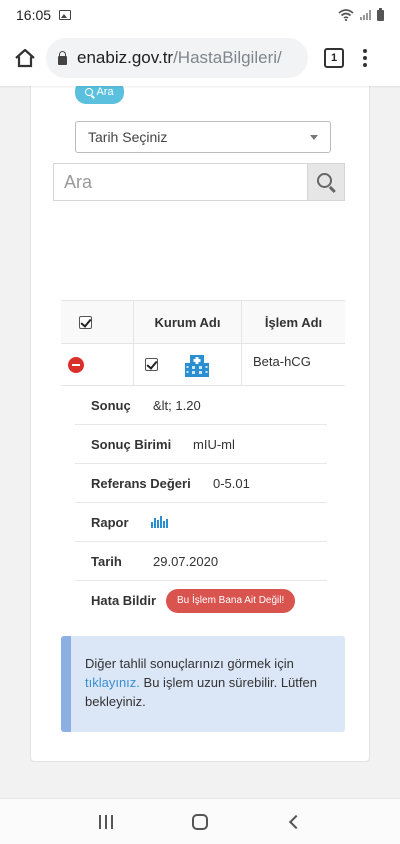 This screenshot has width=400, height=844. Describe the element at coordinates (97, 364) in the screenshot. I see `row-toggle-cell` at that location.